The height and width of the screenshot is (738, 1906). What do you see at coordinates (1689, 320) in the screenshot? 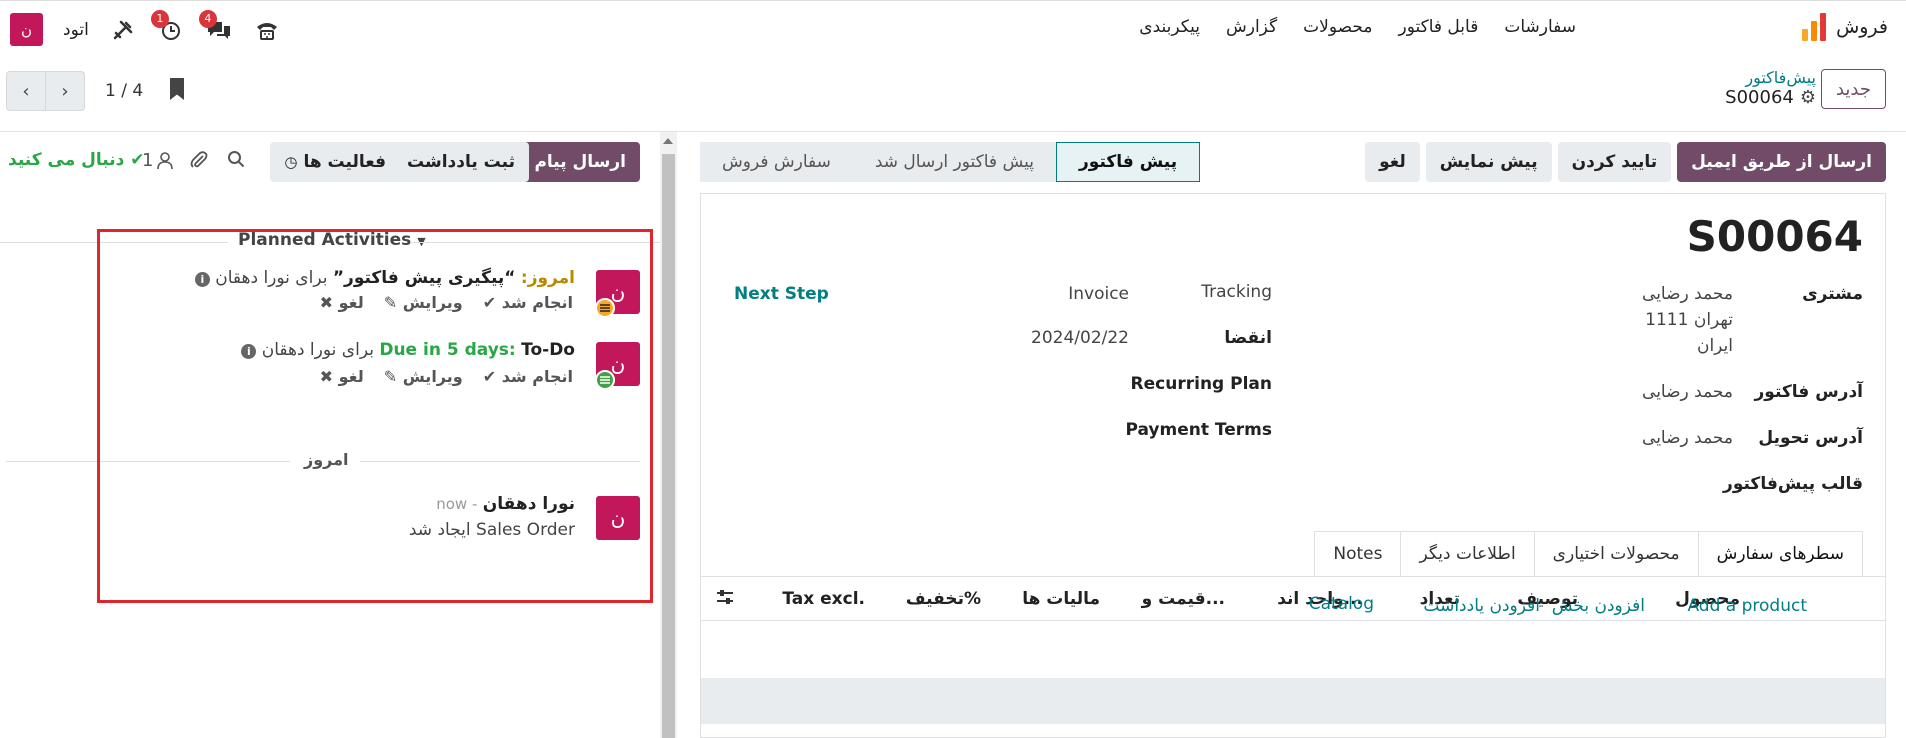
I see `customer-city: تهران 1111` at bounding box center [1689, 320].